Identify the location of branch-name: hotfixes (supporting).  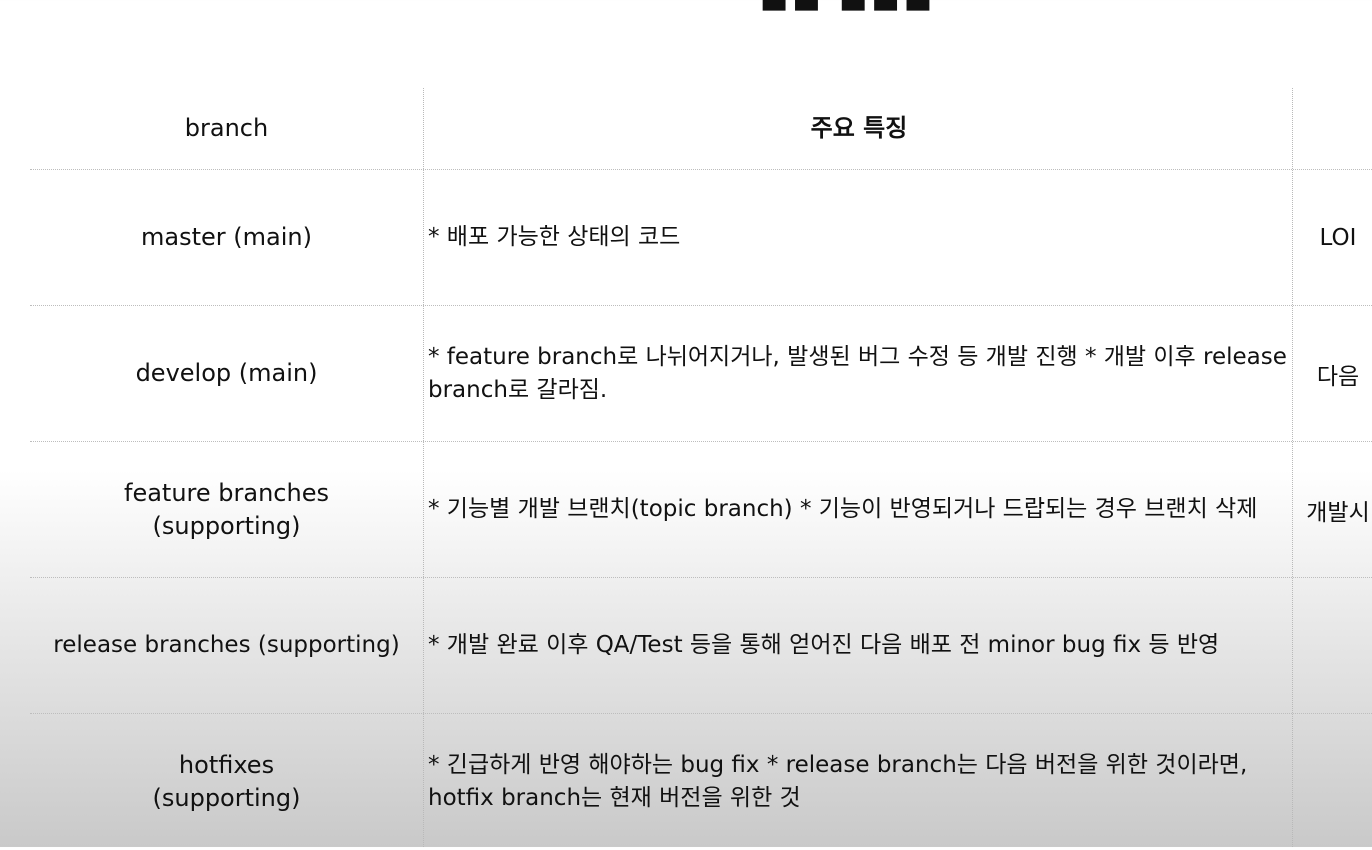
(226, 781).